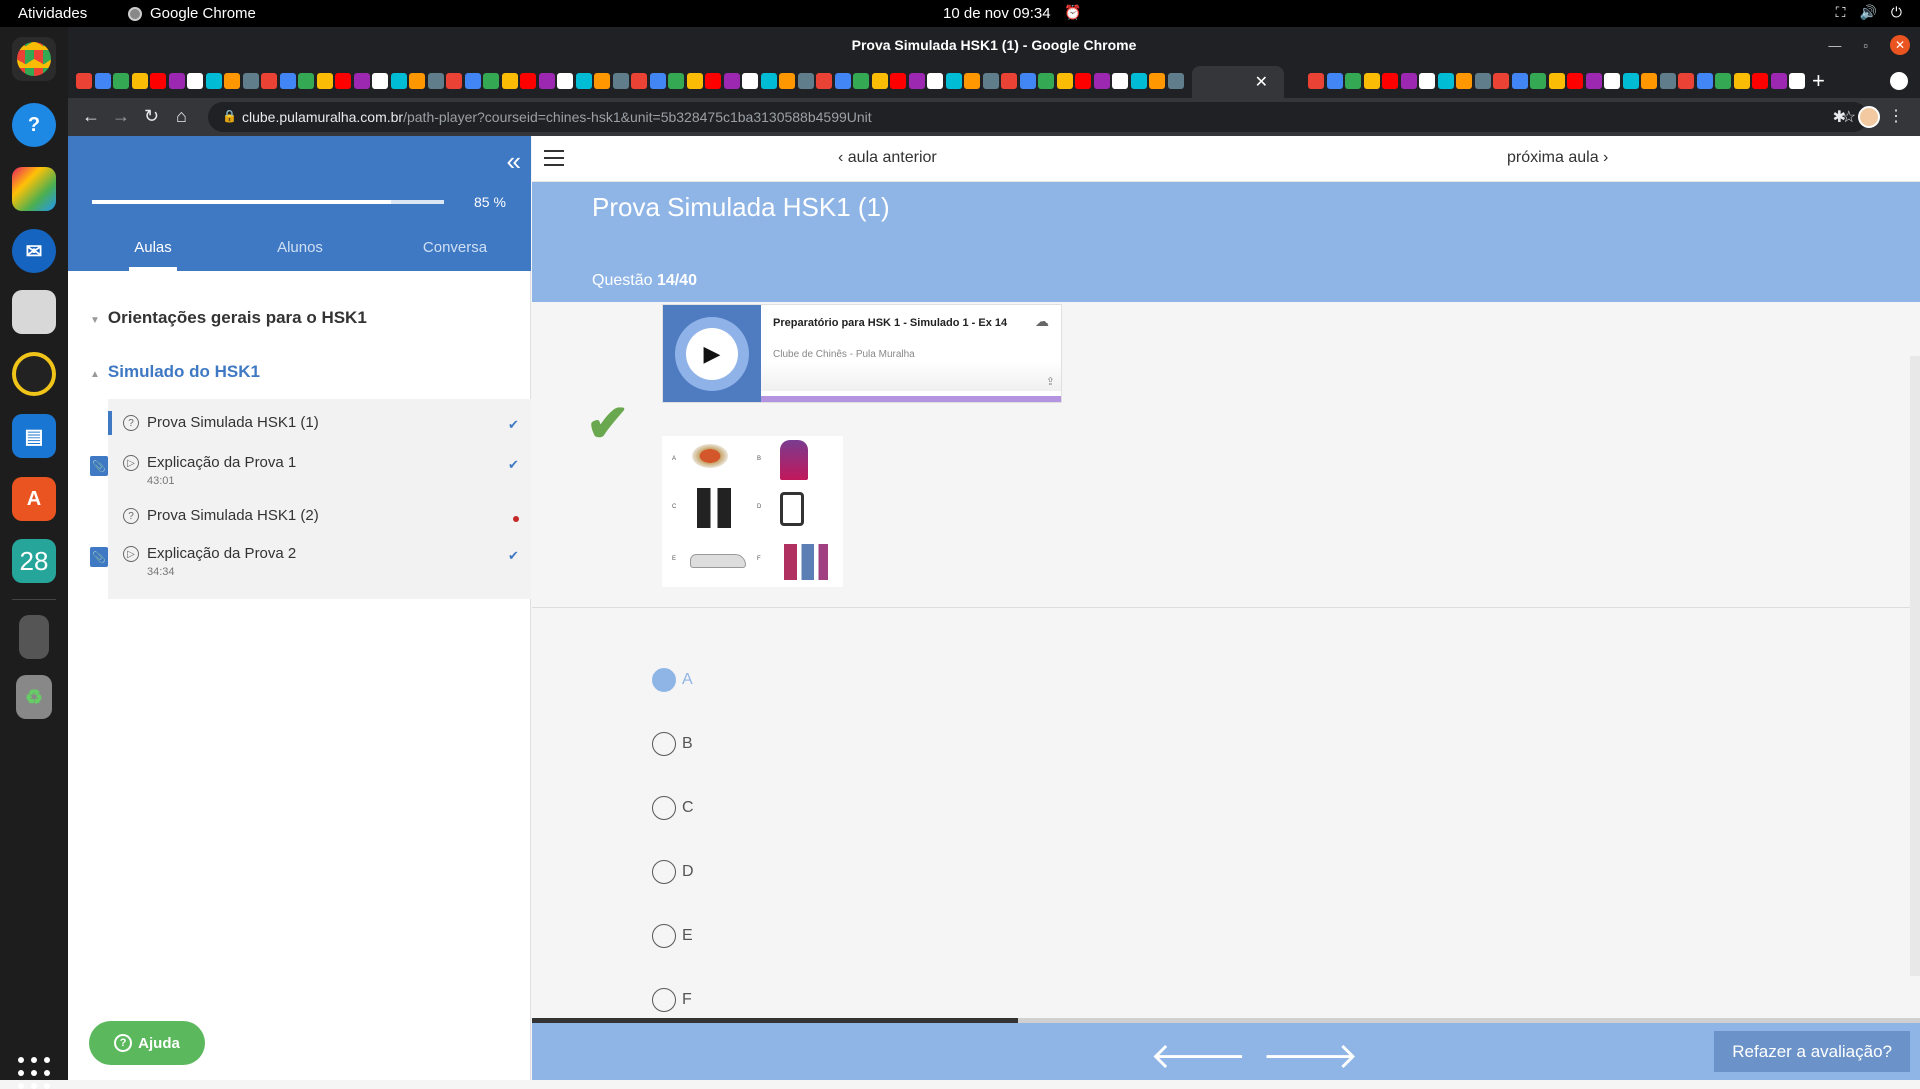 This screenshot has width=1920, height=1089. What do you see at coordinates (911, 399) in the screenshot?
I see `audio-progress-bar` at bounding box center [911, 399].